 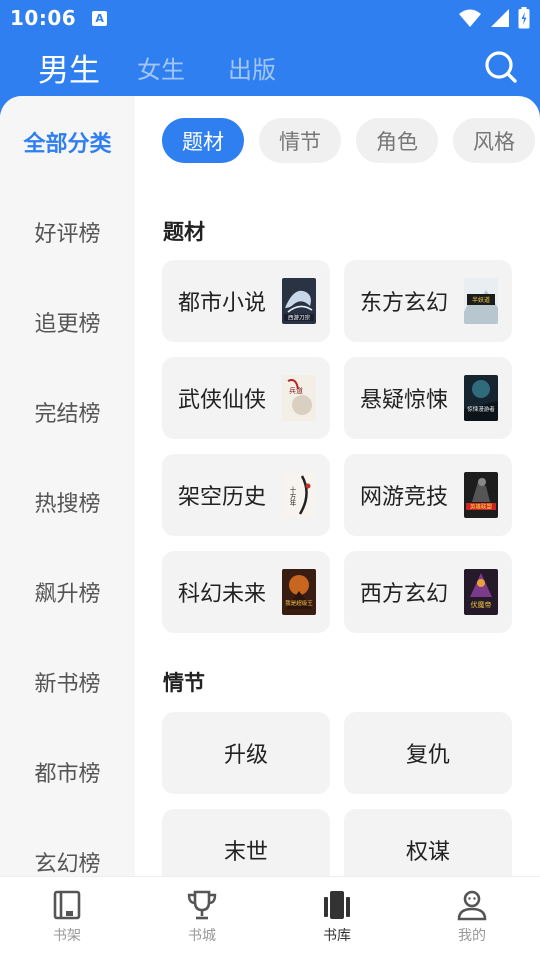 What do you see at coordinates (494, 140) in the screenshot?
I see `chip-style: 风格` at bounding box center [494, 140].